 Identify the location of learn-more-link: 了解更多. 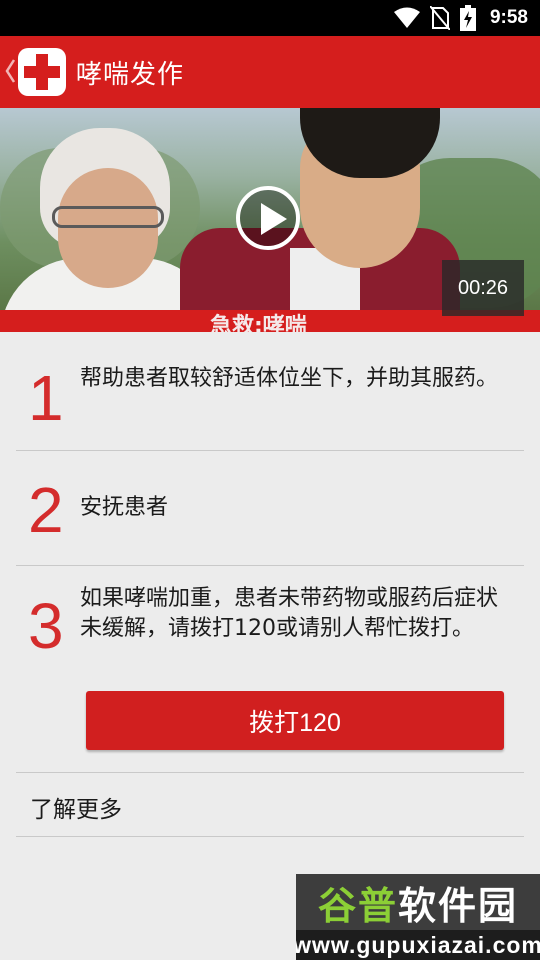
(76, 807).